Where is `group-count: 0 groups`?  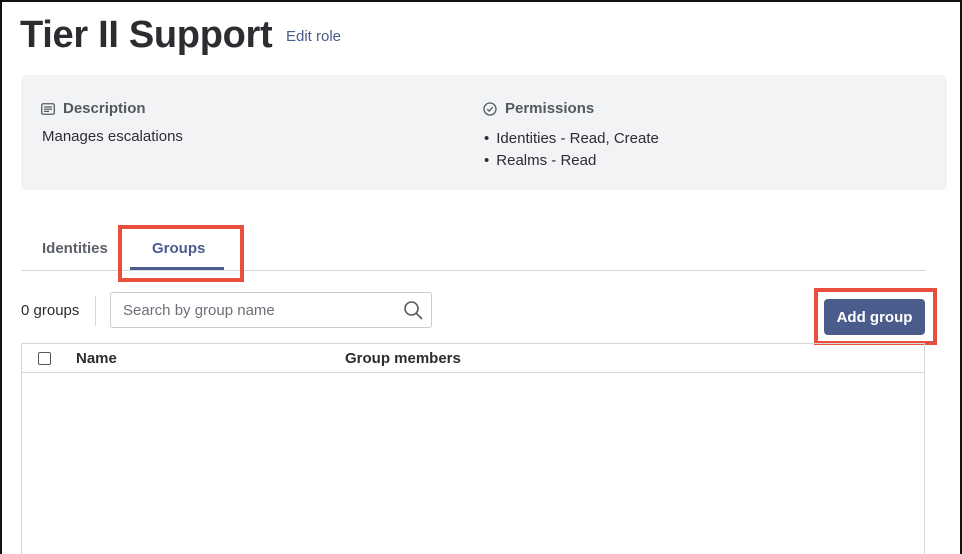 group-count: 0 groups is located at coordinates (50, 310).